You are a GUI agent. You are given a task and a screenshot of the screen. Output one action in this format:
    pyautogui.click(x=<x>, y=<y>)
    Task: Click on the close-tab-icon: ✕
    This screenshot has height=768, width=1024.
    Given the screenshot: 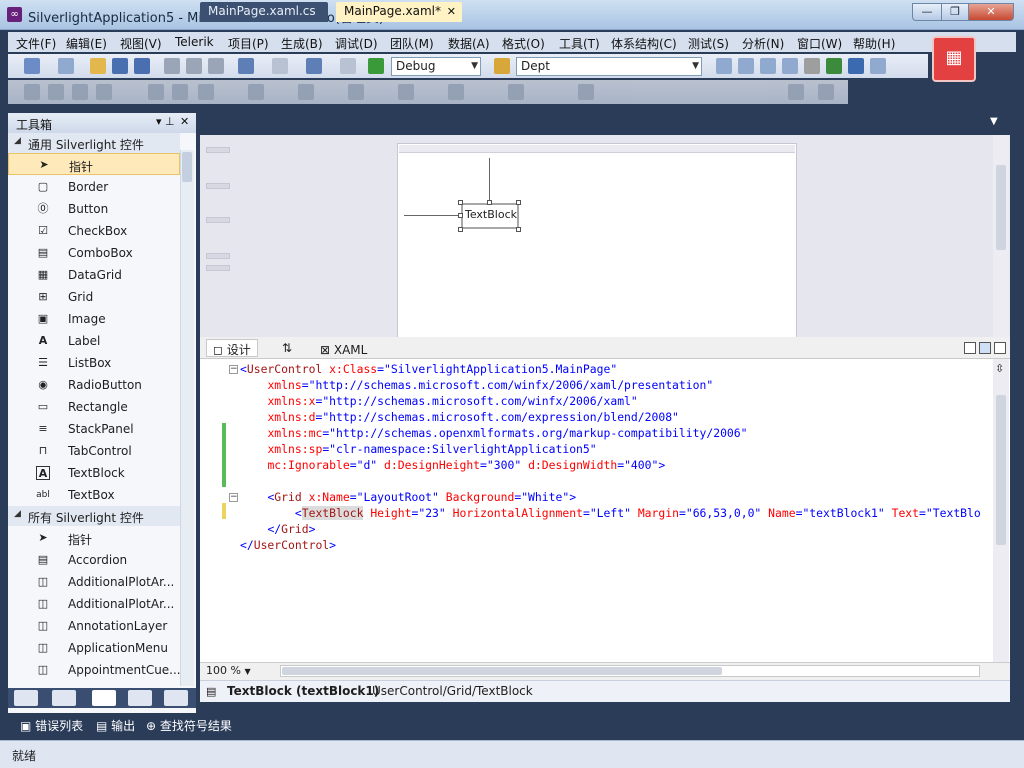 What is the action you would take?
    pyautogui.click(x=451, y=11)
    